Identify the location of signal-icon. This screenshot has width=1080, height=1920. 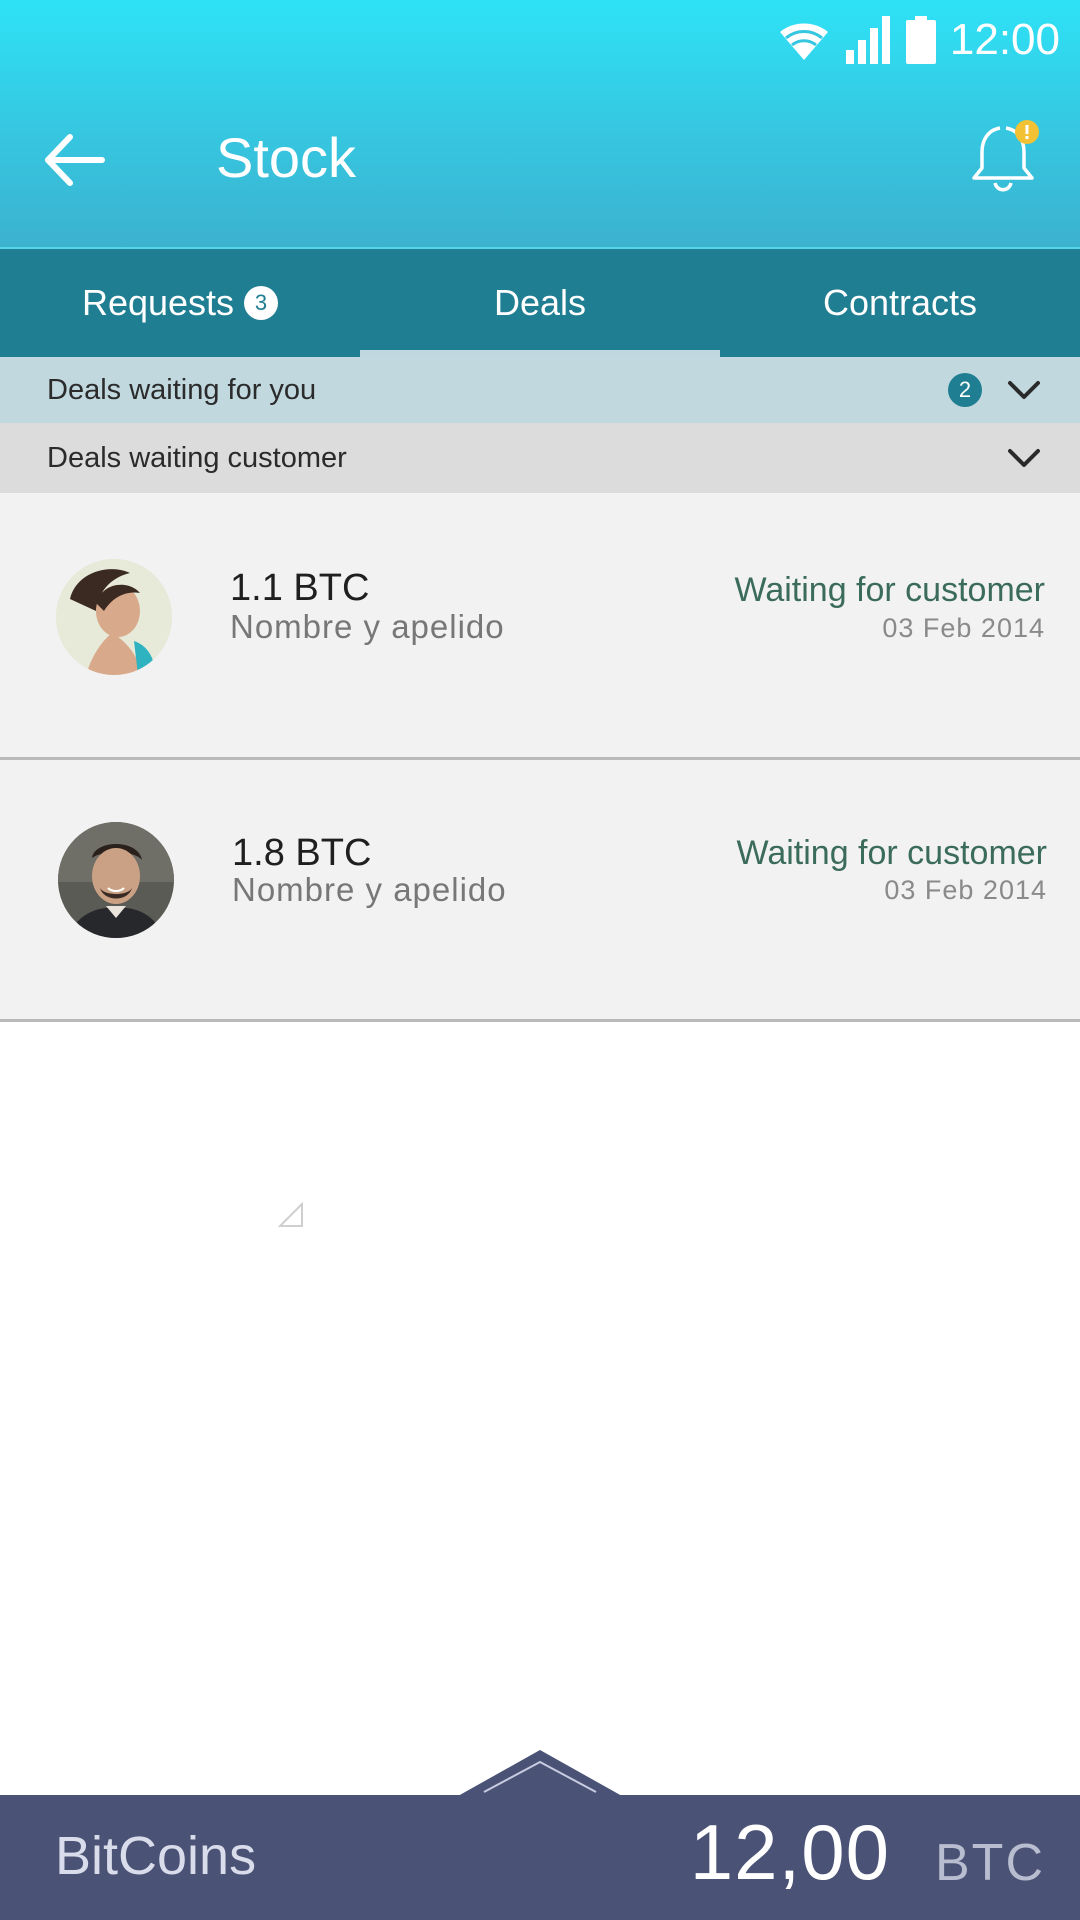
(867, 40).